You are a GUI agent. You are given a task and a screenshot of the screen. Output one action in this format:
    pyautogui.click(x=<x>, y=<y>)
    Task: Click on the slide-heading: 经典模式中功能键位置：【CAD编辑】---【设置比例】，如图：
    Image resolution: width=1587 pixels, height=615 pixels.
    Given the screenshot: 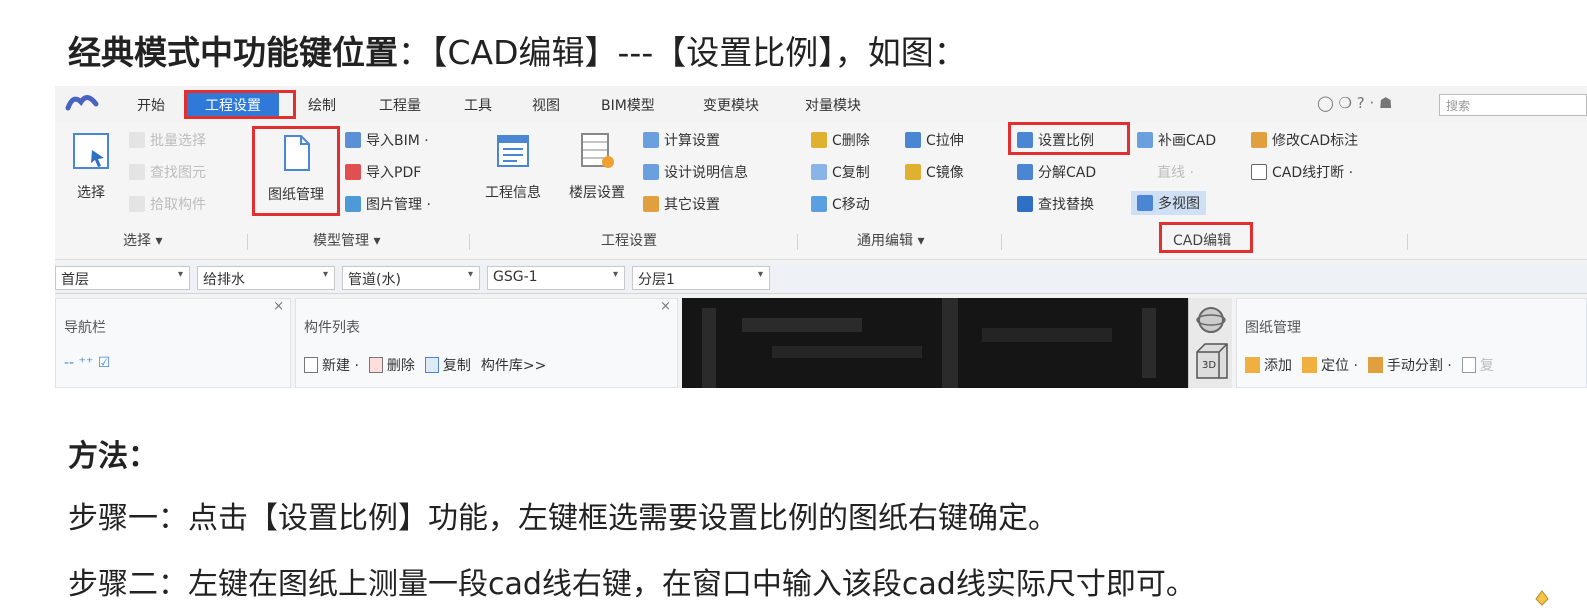 What is the action you would take?
    pyautogui.click(x=517, y=53)
    